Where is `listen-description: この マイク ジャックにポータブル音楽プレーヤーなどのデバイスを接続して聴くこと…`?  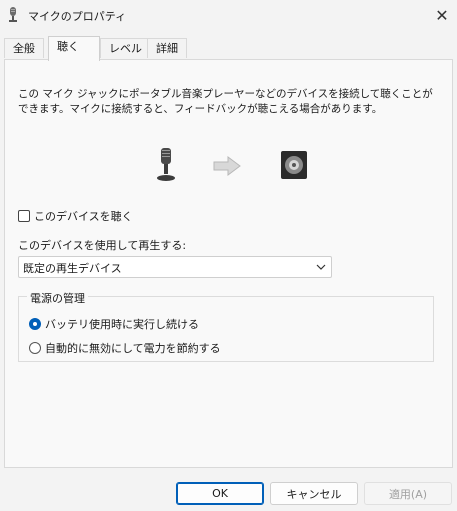 listen-description: この マイク ジャックにポータブル音楽プレーヤーなどのデバイスを接続して聴くこと… is located at coordinates (225, 101).